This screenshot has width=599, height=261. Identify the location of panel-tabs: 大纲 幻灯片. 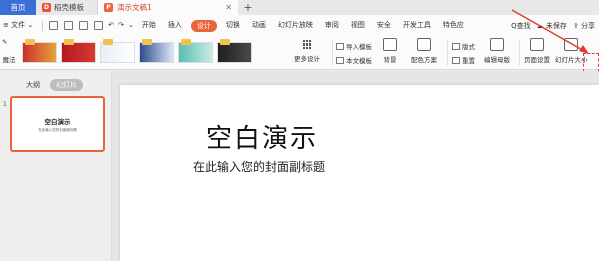
(51, 85).